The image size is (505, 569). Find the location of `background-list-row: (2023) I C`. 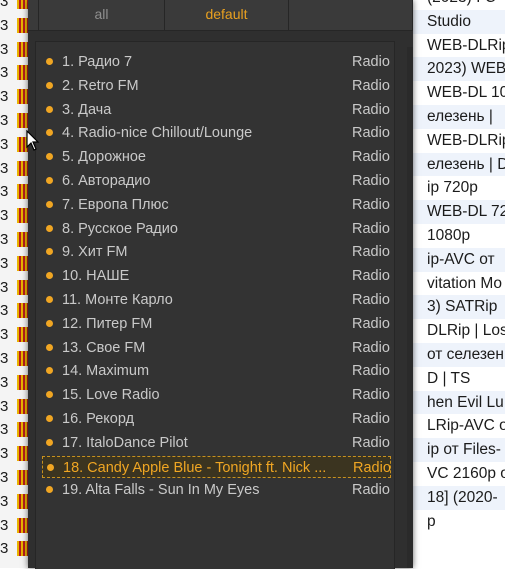

background-list-row: (2023) I C is located at coordinates (459, 5).